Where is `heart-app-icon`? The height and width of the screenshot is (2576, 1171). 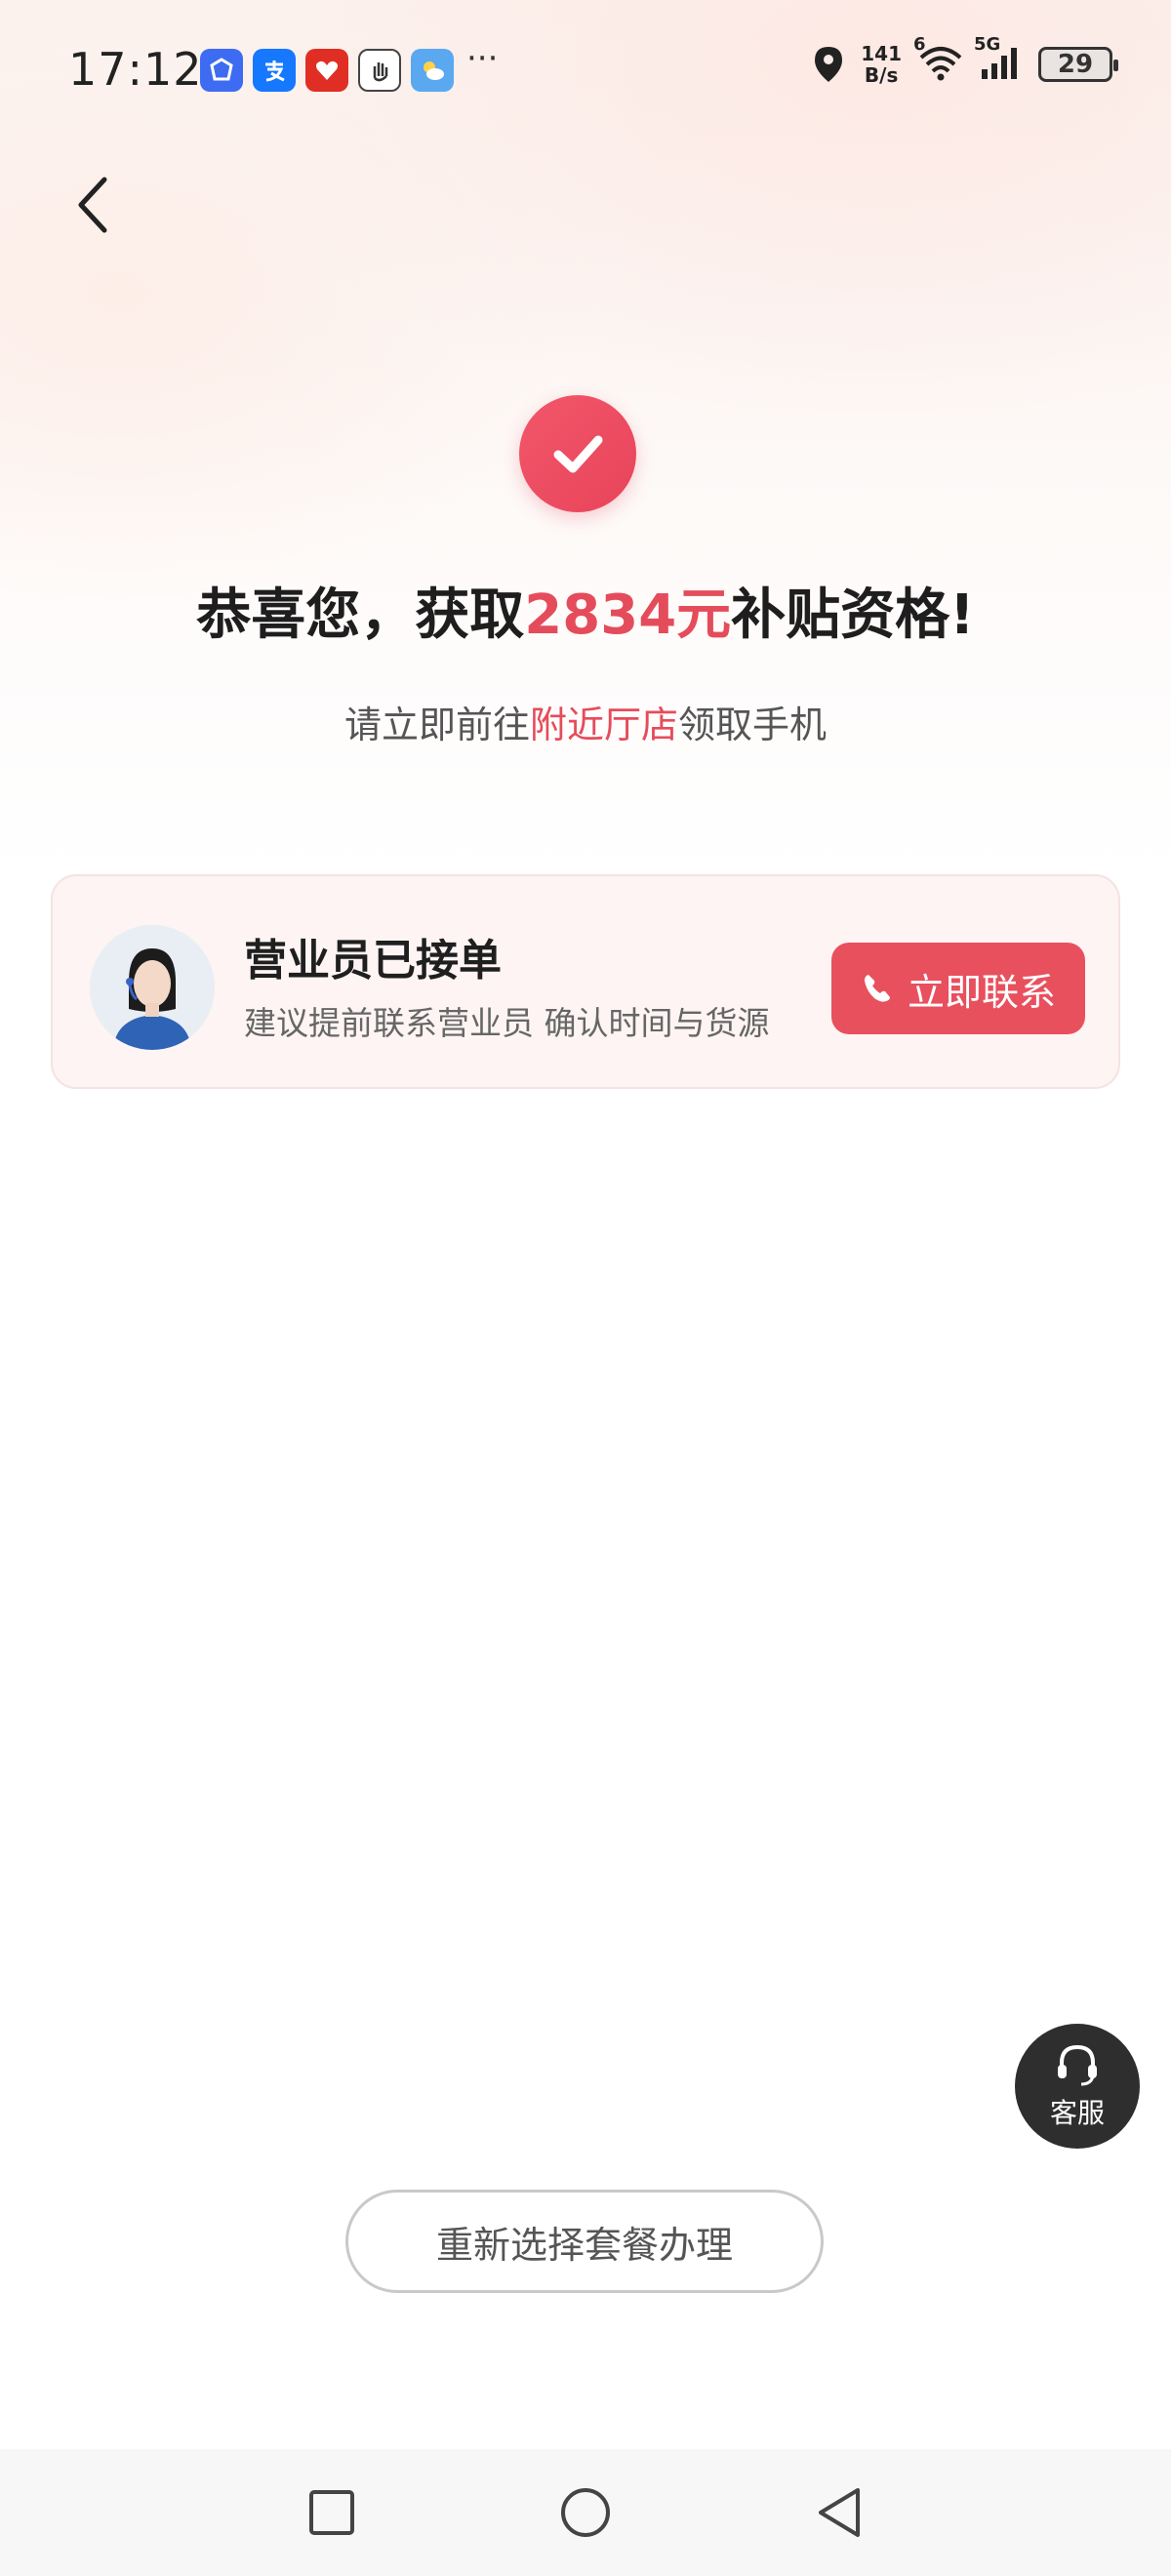
heart-app-icon is located at coordinates (326, 70).